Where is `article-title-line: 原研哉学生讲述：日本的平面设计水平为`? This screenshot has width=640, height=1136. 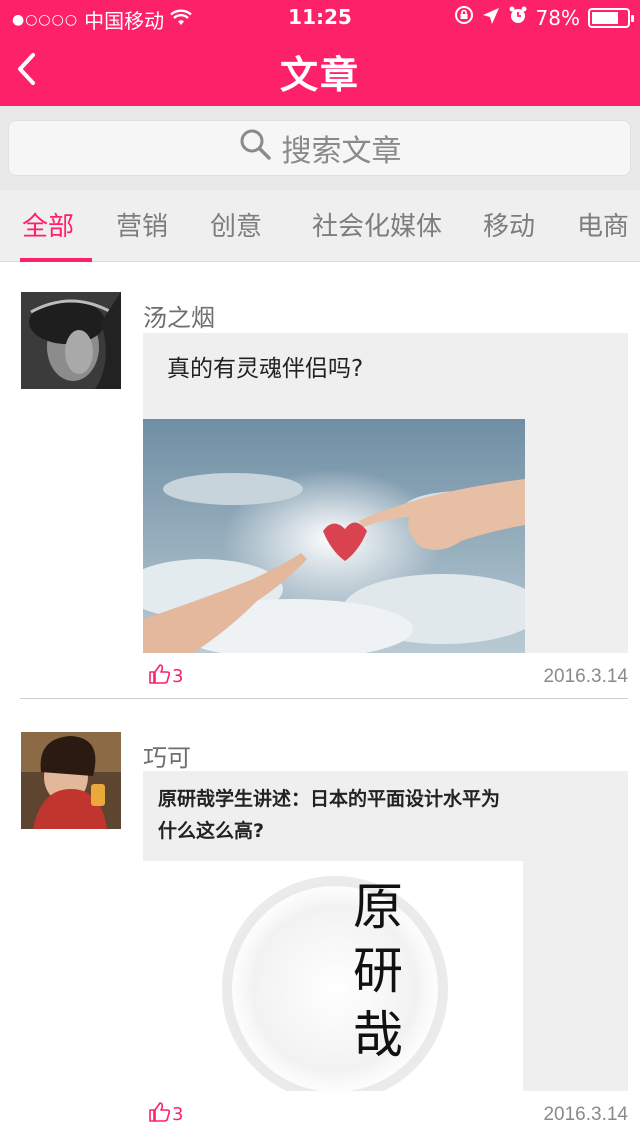
article-title-line: 原研哉学生讲述：日本的平面设计水平为 is located at coordinates (329, 799).